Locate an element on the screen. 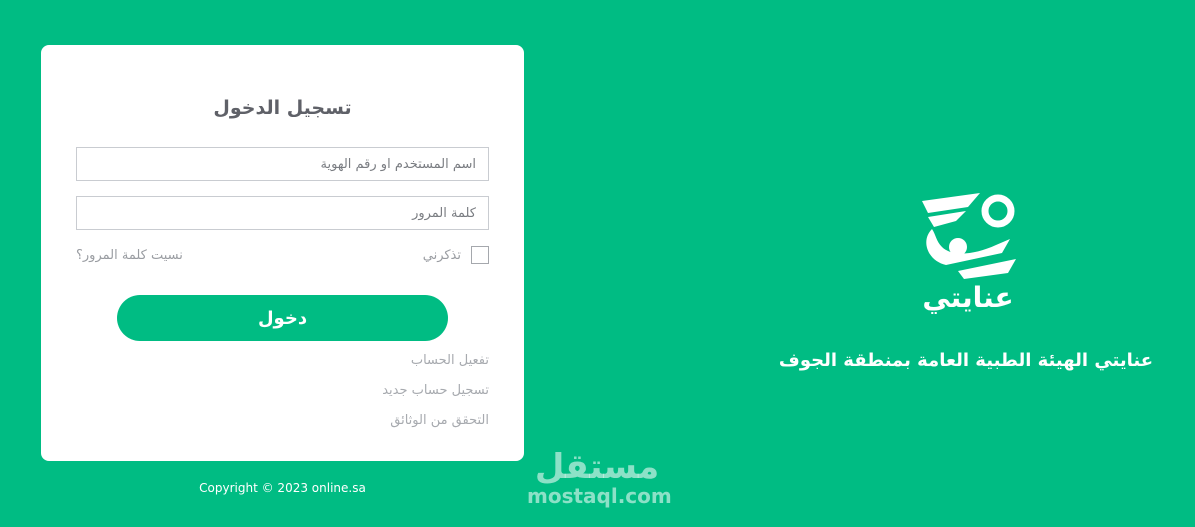 The width and height of the screenshot is (1195, 527). username-input is located at coordinates (282, 164).